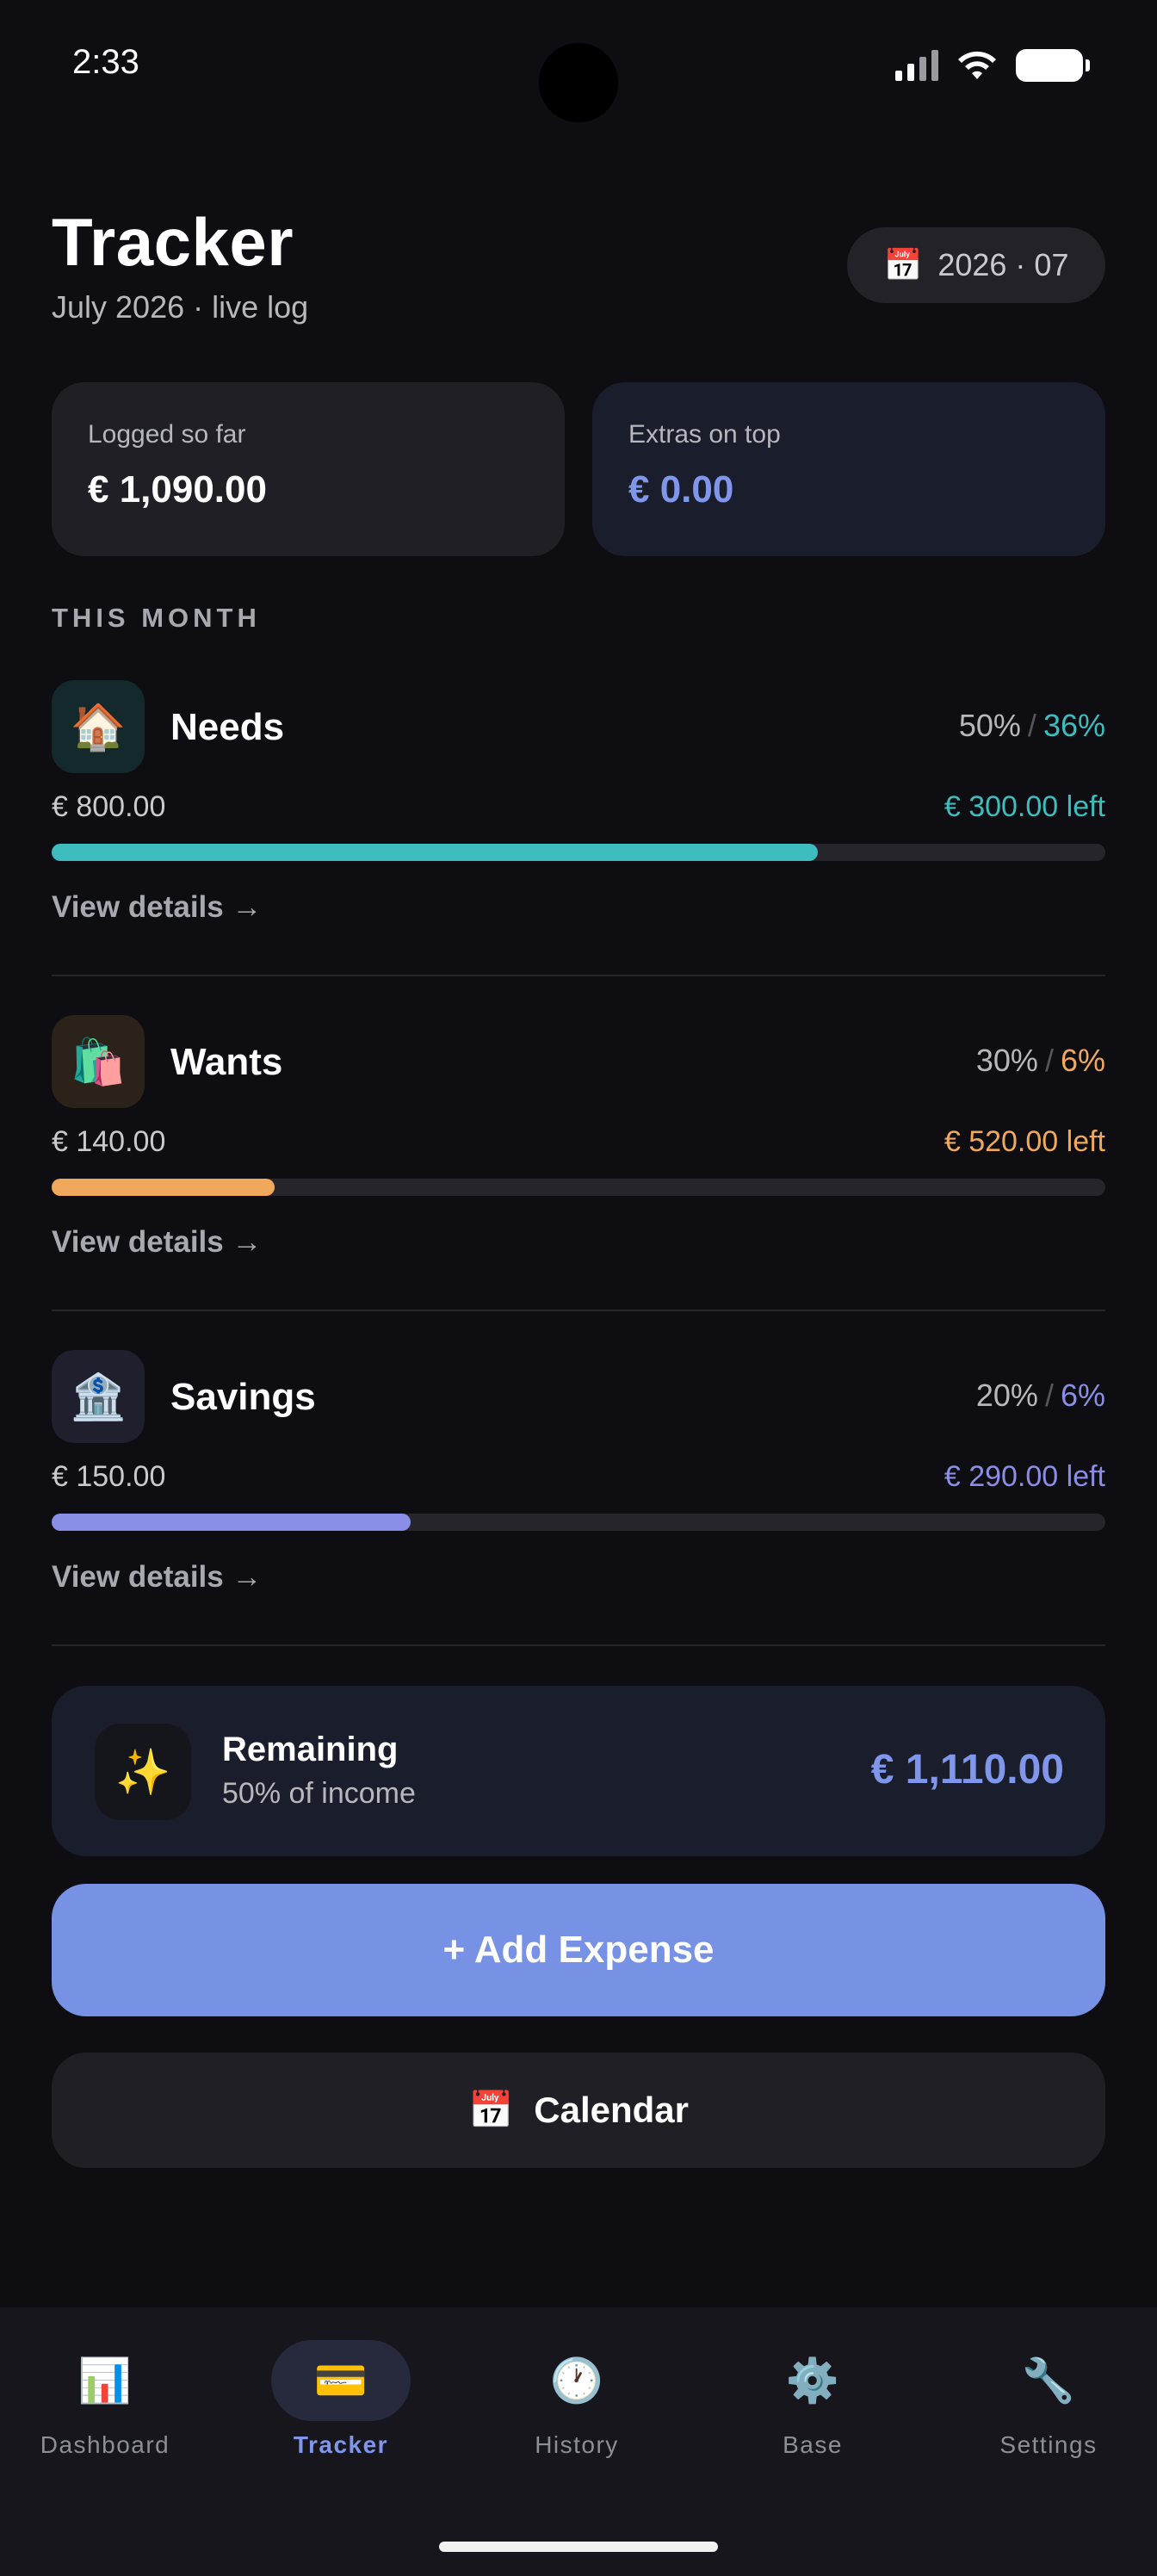 This screenshot has height=2576, width=1157. I want to click on calendar-label: Calendar, so click(612, 2110).